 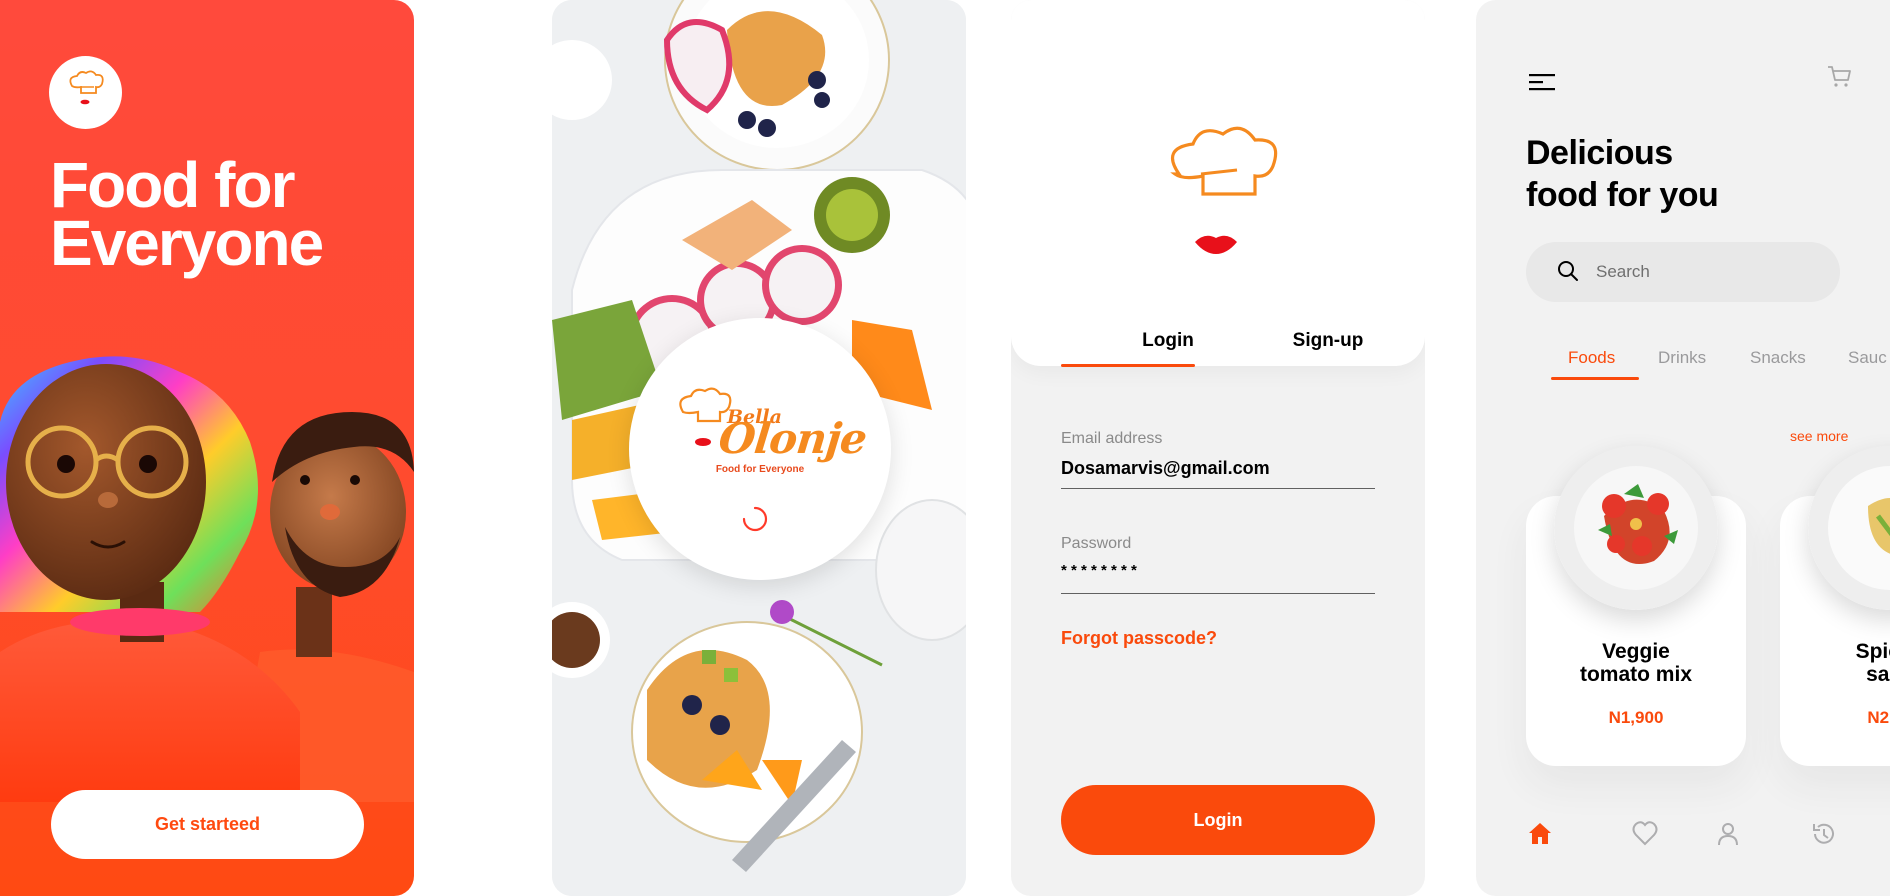 I want to click on food-name-line-2: tomato mix, so click(x=1635, y=674).